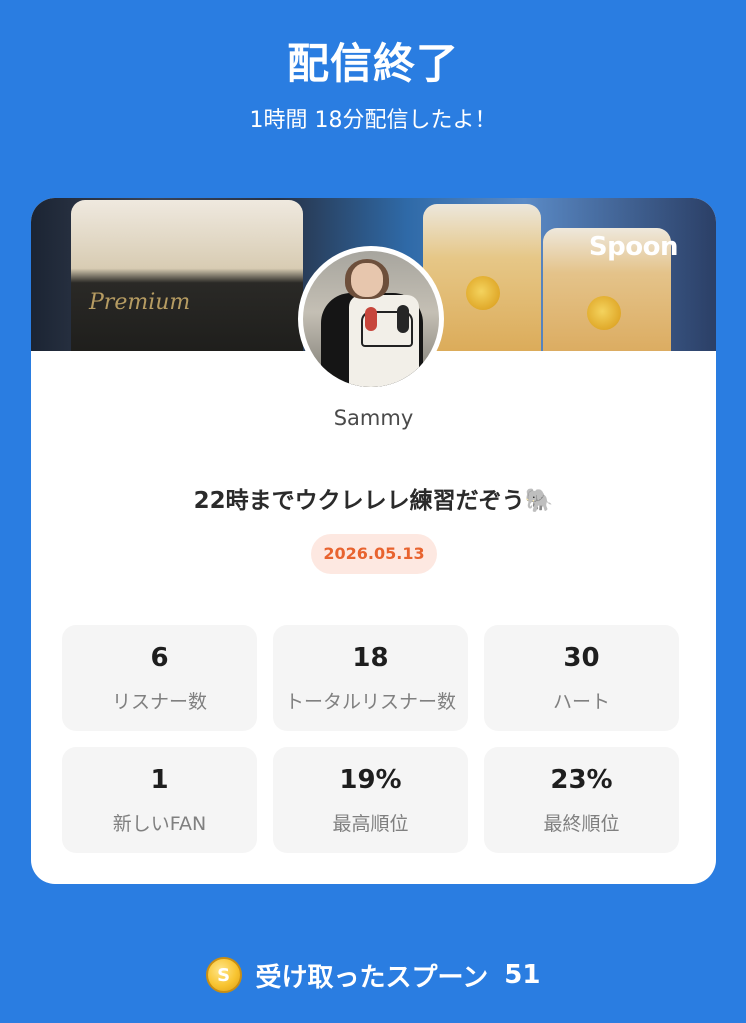  Describe the element at coordinates (581, 780) in the screenshot. I see `stat-value: 23%` at that location.